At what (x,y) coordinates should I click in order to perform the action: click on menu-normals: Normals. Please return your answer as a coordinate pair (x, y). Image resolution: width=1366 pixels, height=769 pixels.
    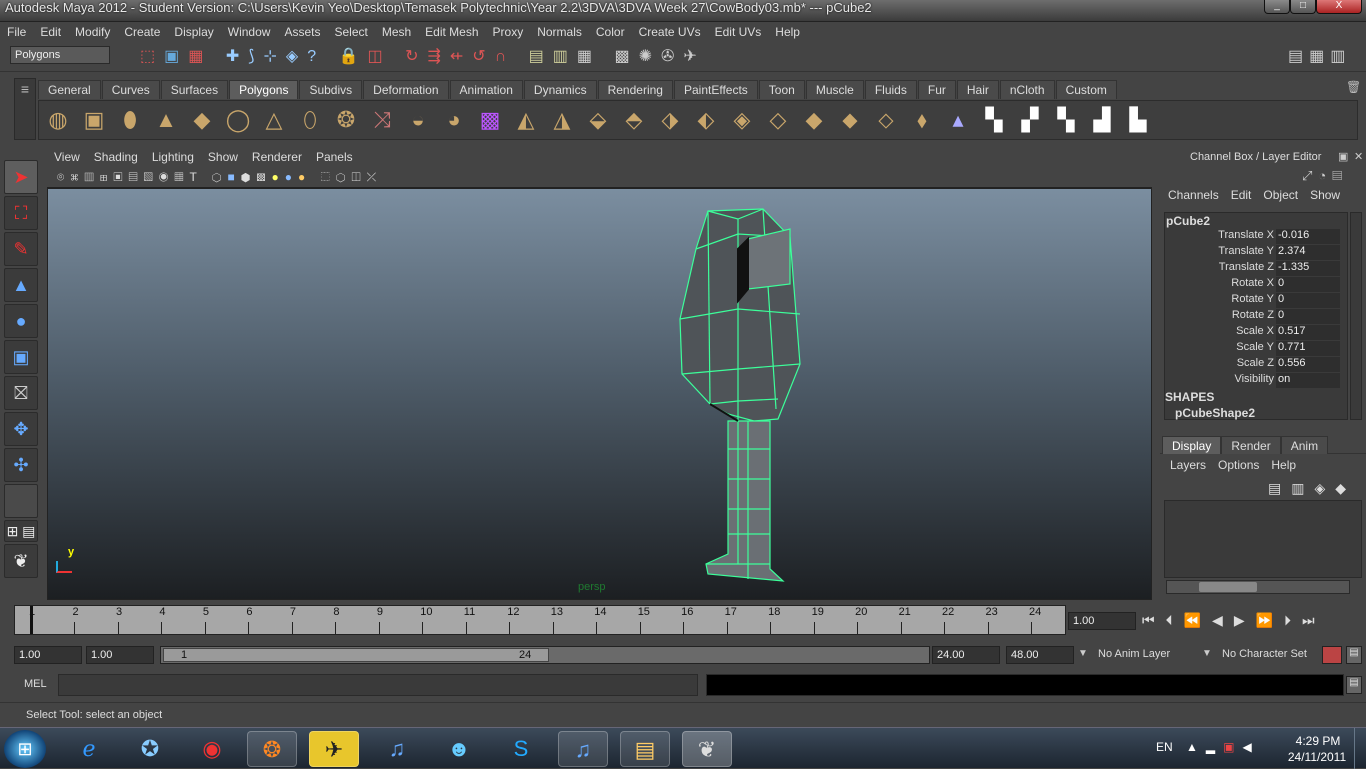
    Looking at the image, I should click on (559, 32).